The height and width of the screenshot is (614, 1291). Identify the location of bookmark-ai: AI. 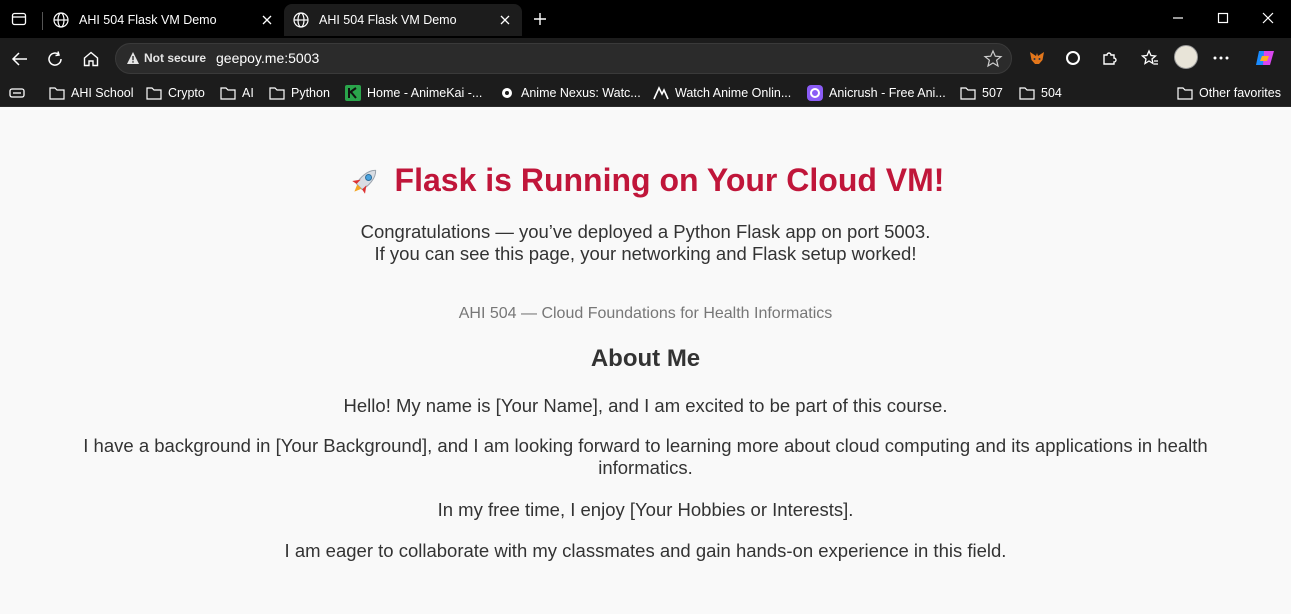
(237, 93).